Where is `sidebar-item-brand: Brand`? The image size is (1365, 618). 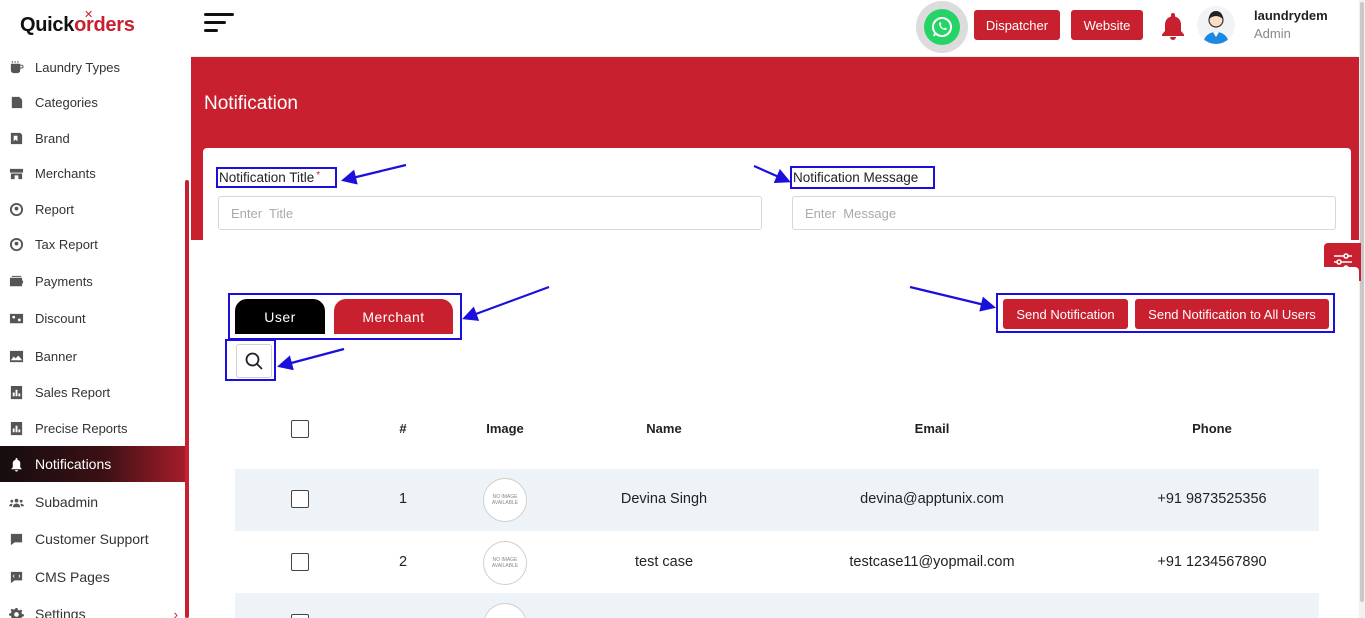 sidebar-item-brand: Brand is located at coordinates (93, 138).